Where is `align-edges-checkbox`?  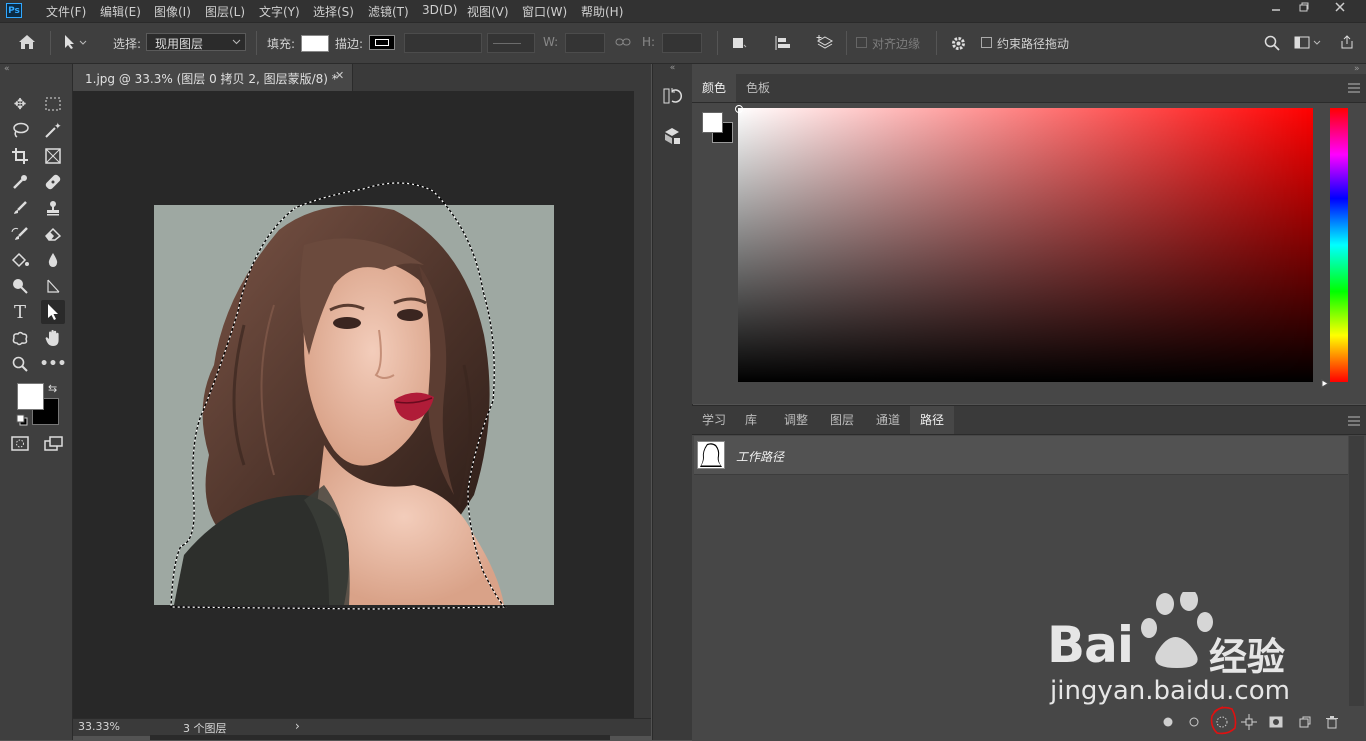
align-edges-checkbox is located at coordinates (861, 42).